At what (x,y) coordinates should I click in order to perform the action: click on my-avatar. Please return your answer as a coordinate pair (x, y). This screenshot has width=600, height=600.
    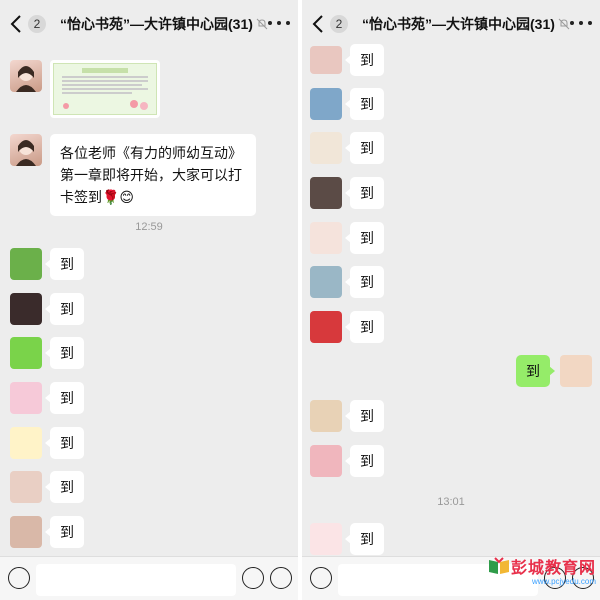
    Looking at the image, I should click on (576, 371).